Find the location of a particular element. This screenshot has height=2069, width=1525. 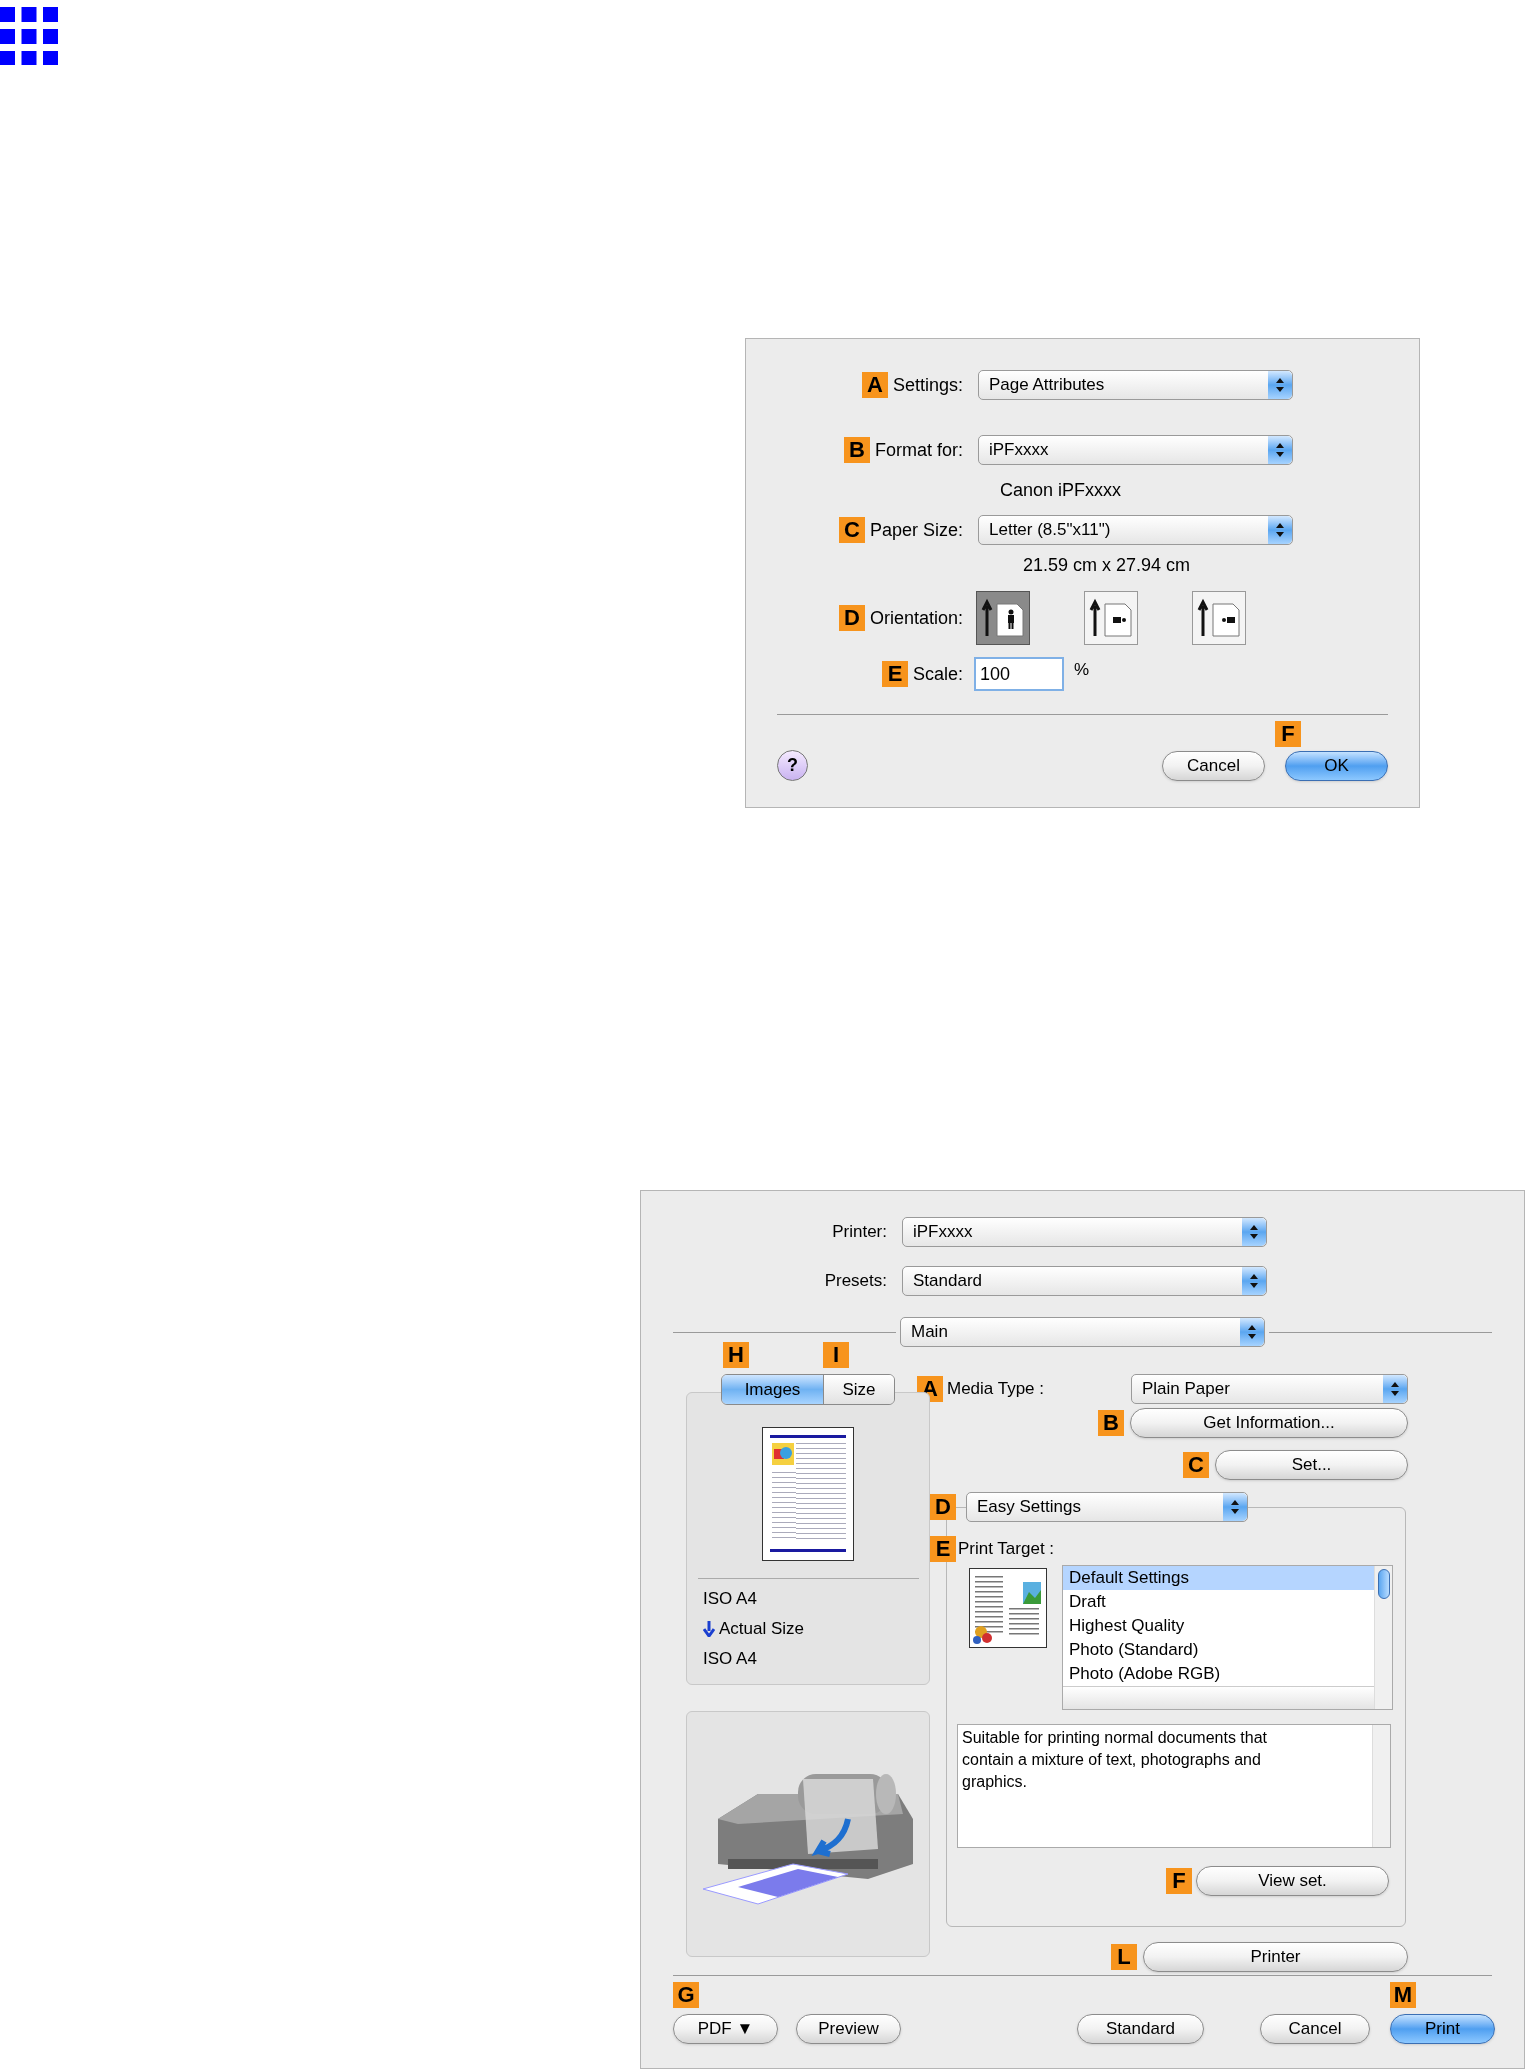

button: PDF ▼ is located at coordinates (725, 2028).